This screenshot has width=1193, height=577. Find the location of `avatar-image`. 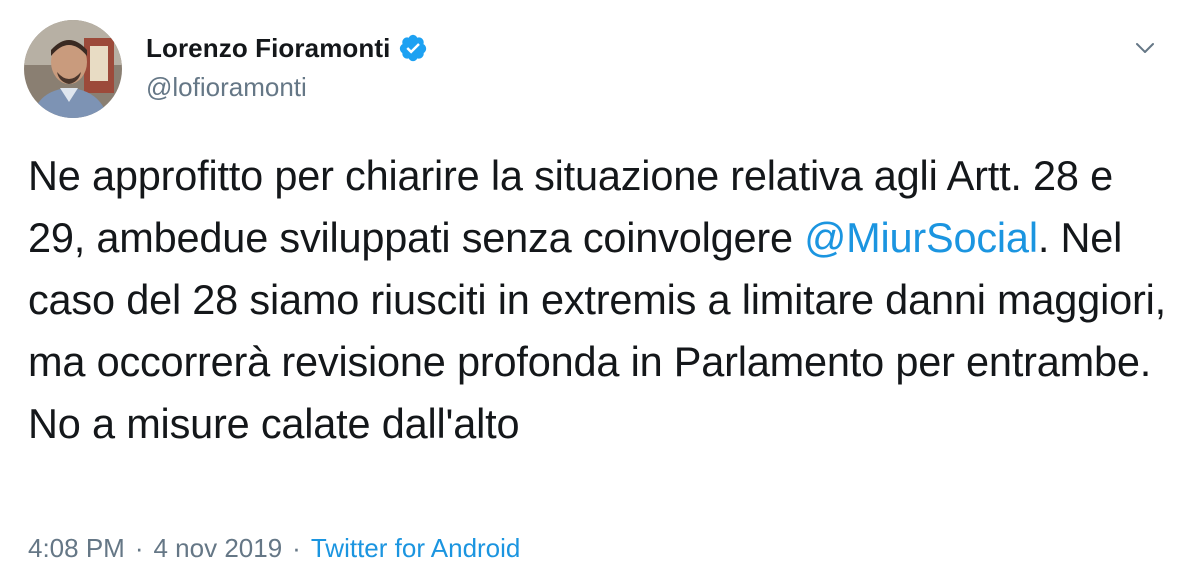

avatar-image is located at coordinates (73, 69).